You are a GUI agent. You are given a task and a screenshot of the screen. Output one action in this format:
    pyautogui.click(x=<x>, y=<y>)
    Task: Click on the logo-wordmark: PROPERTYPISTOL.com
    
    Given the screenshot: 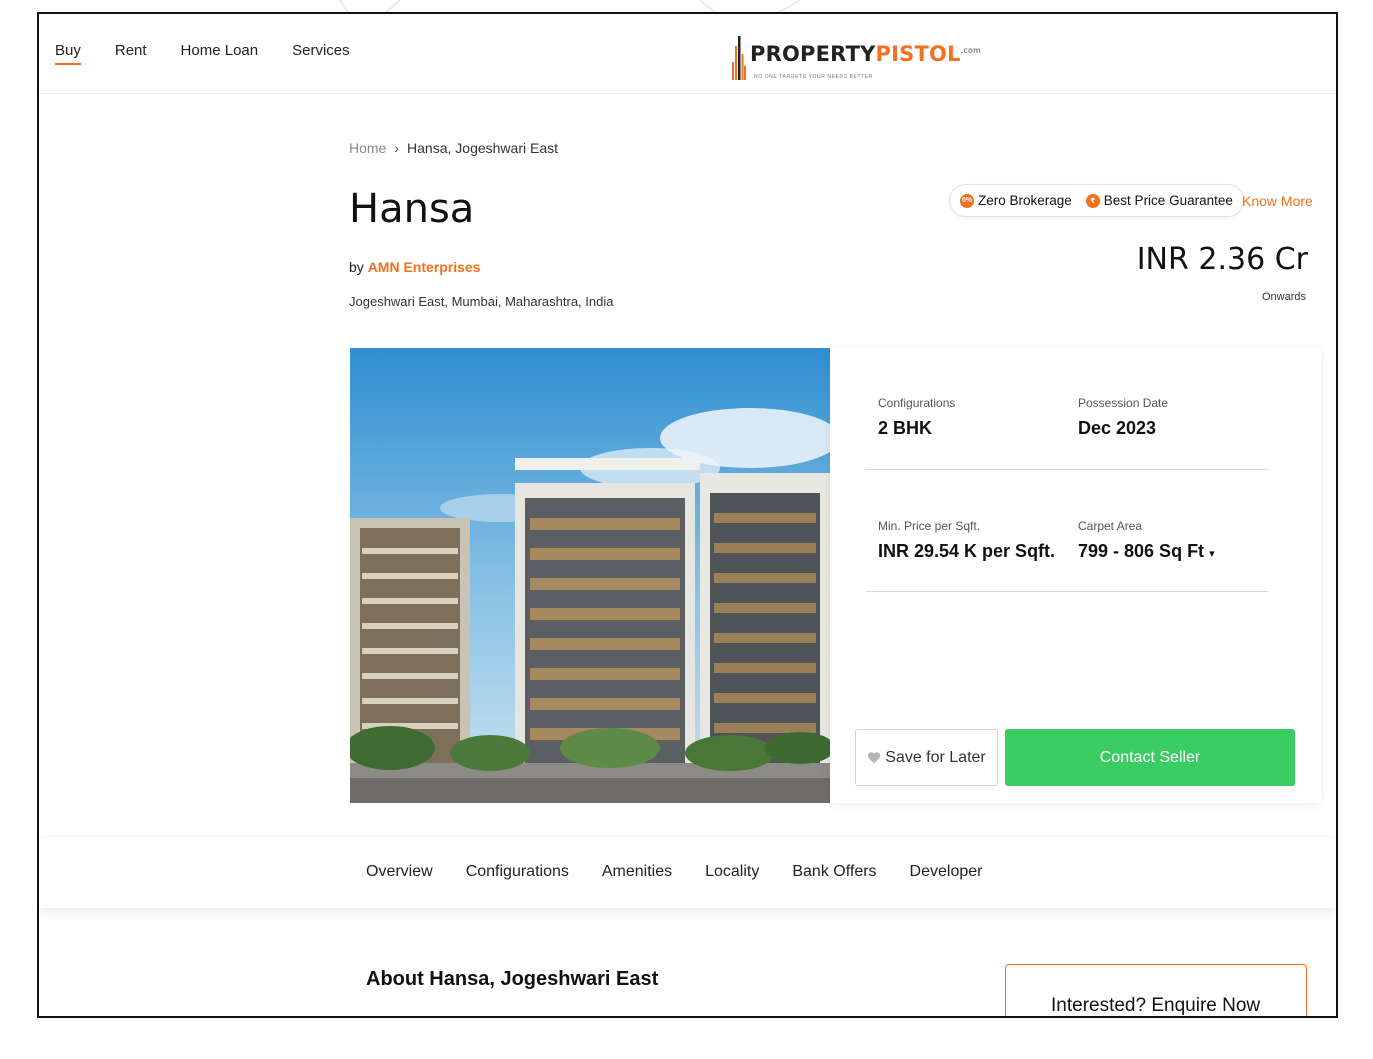 What is the action you would take?
    pyautogui.click(x=866, y=54)
    